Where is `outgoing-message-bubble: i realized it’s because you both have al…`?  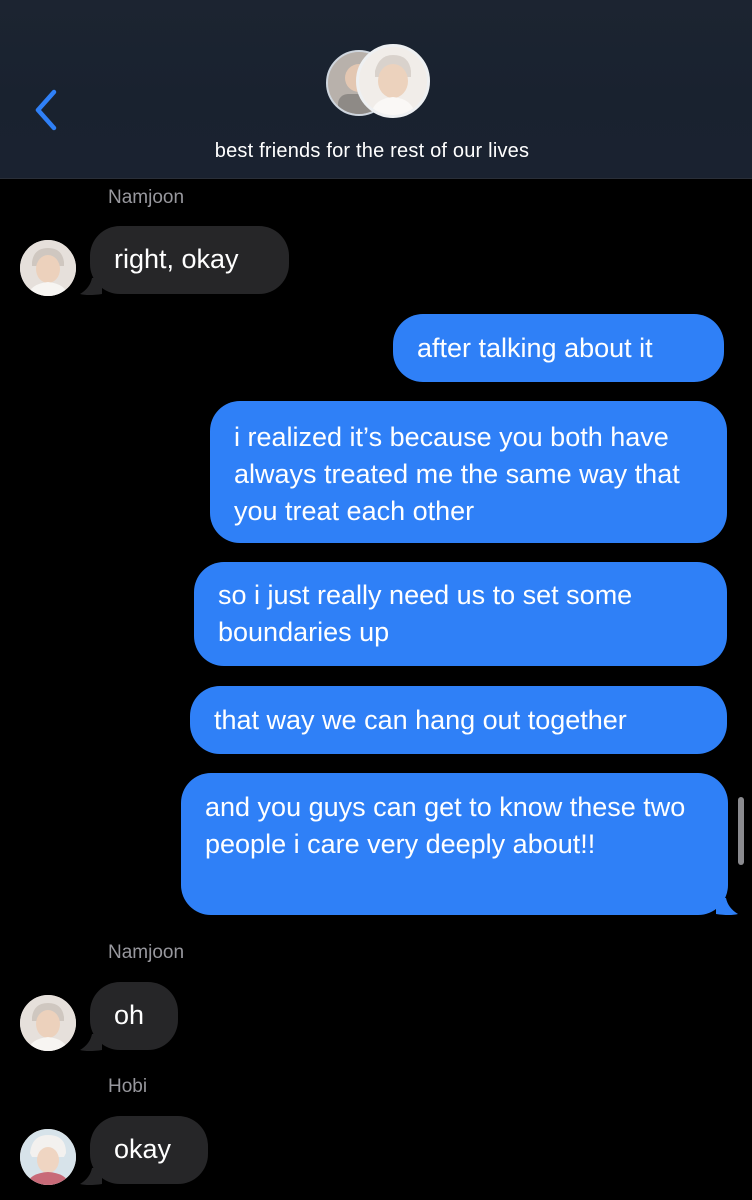 outgoing-message-bubble: i realized it’s because you both have al… is located at coordinates (468, 472).